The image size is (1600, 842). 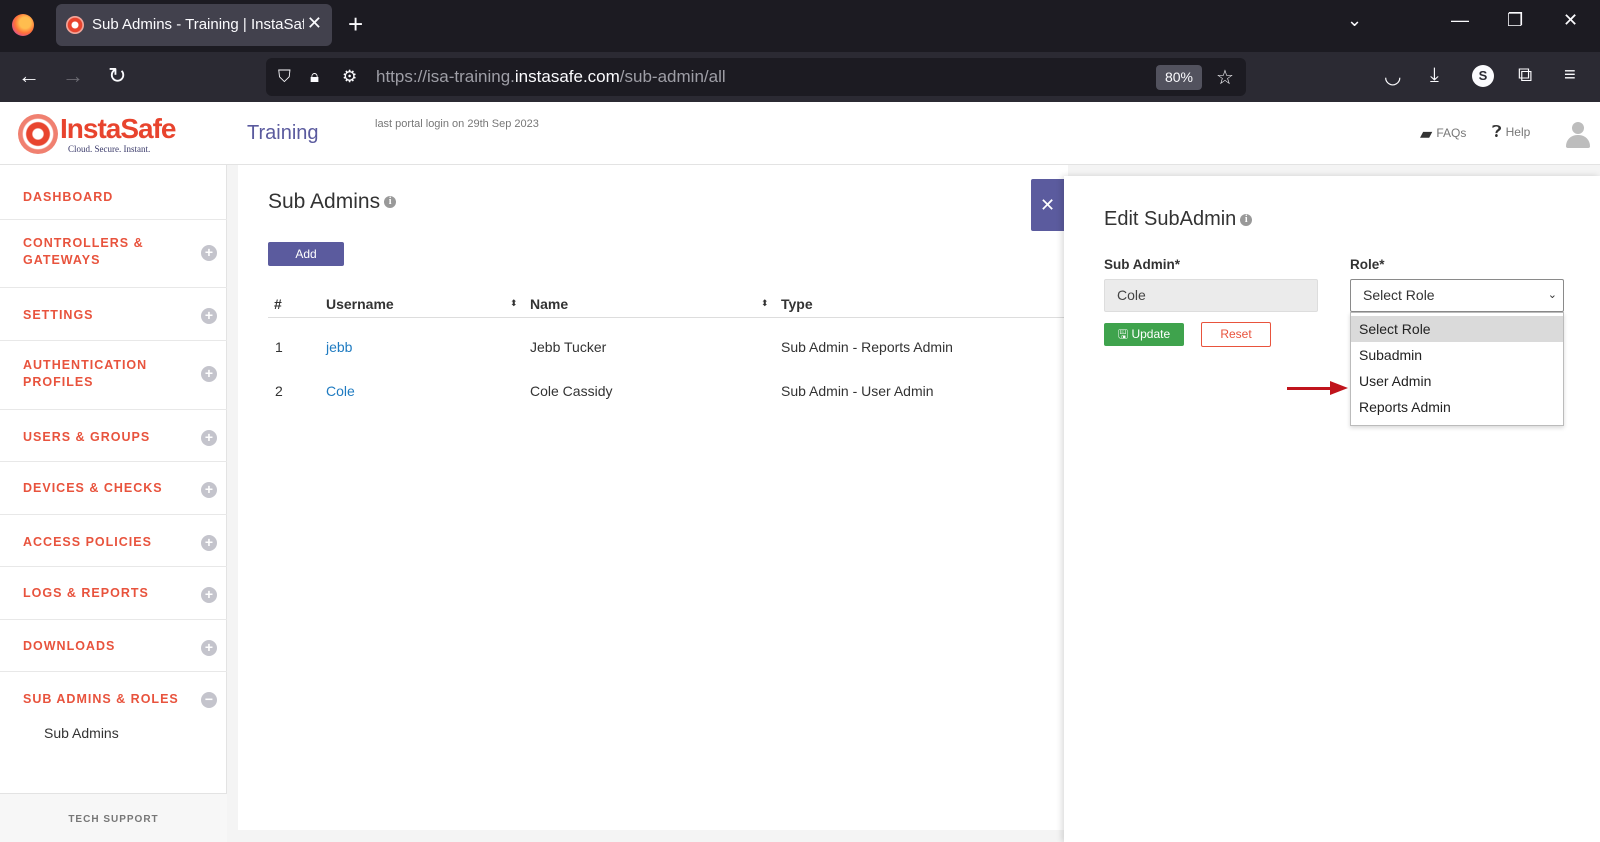 What do you see at coordinates (198, 24) in the screenshot?
I see `tab-title: Sub Admins - Training | InstaSafe` at bounding box center [198, 24].